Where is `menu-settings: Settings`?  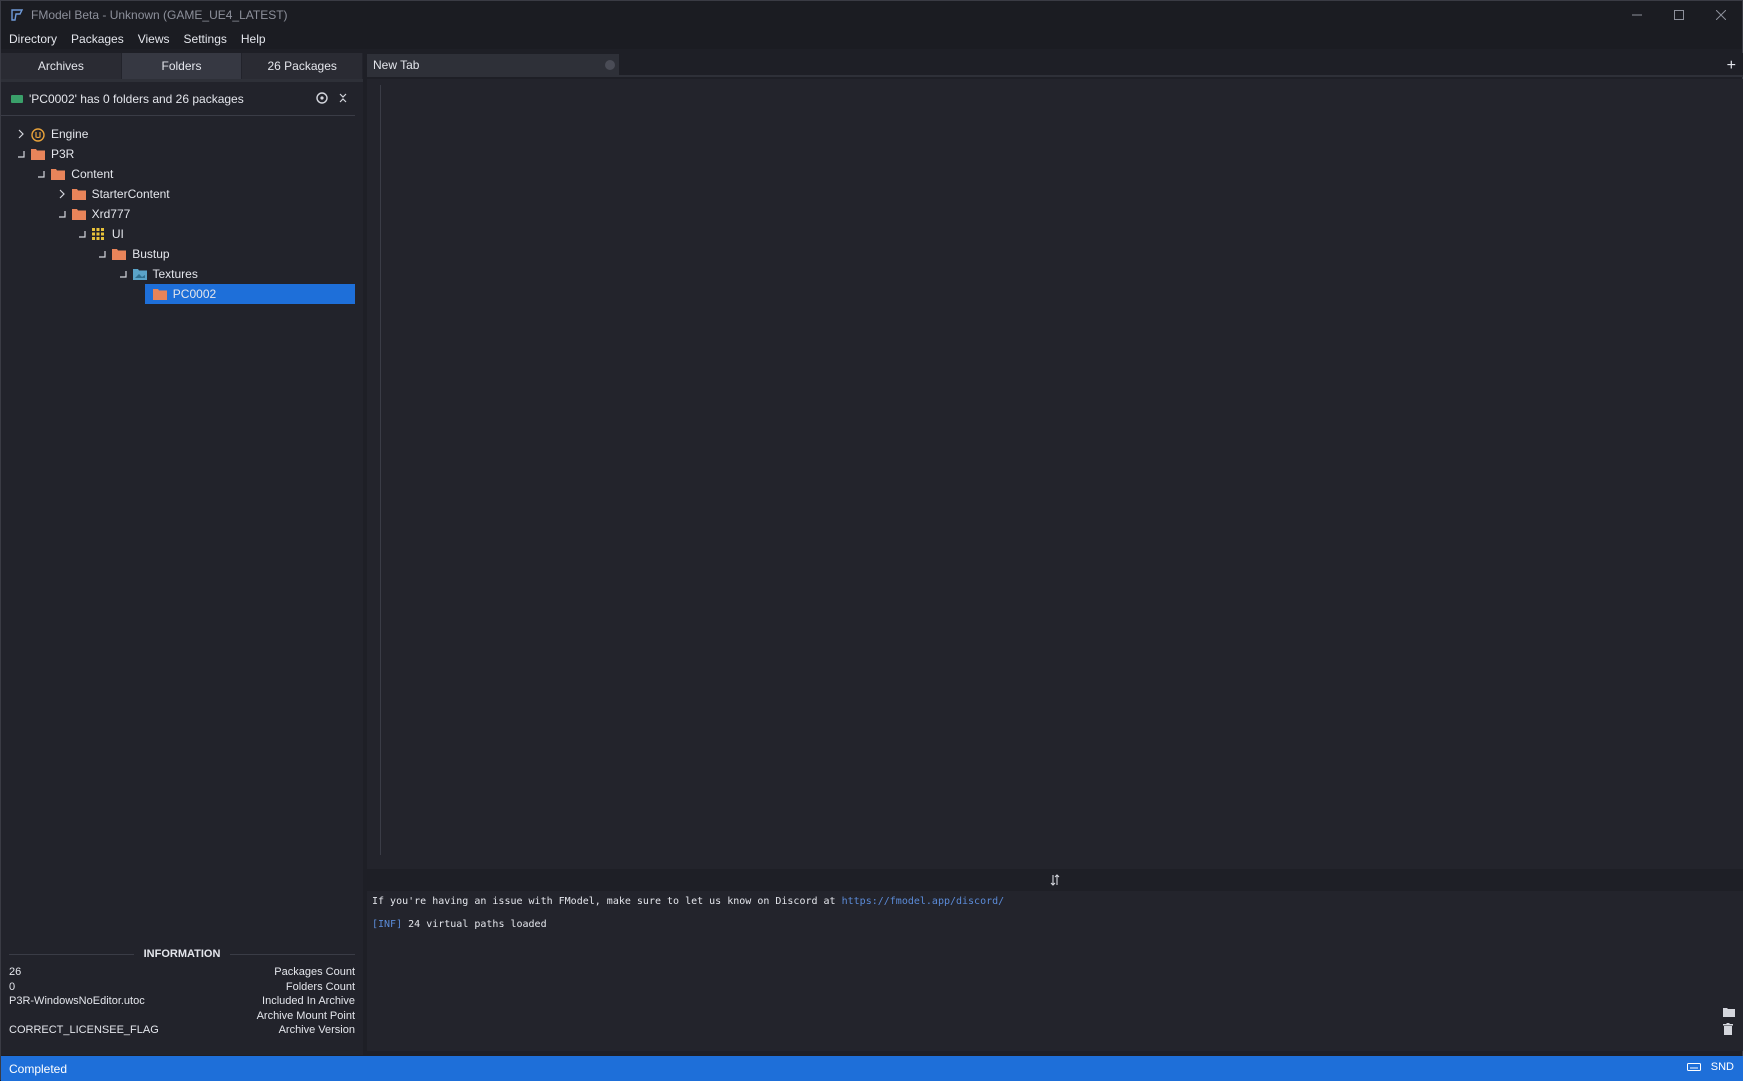 menu-settings: Settings is located at coordinates (205, 39).